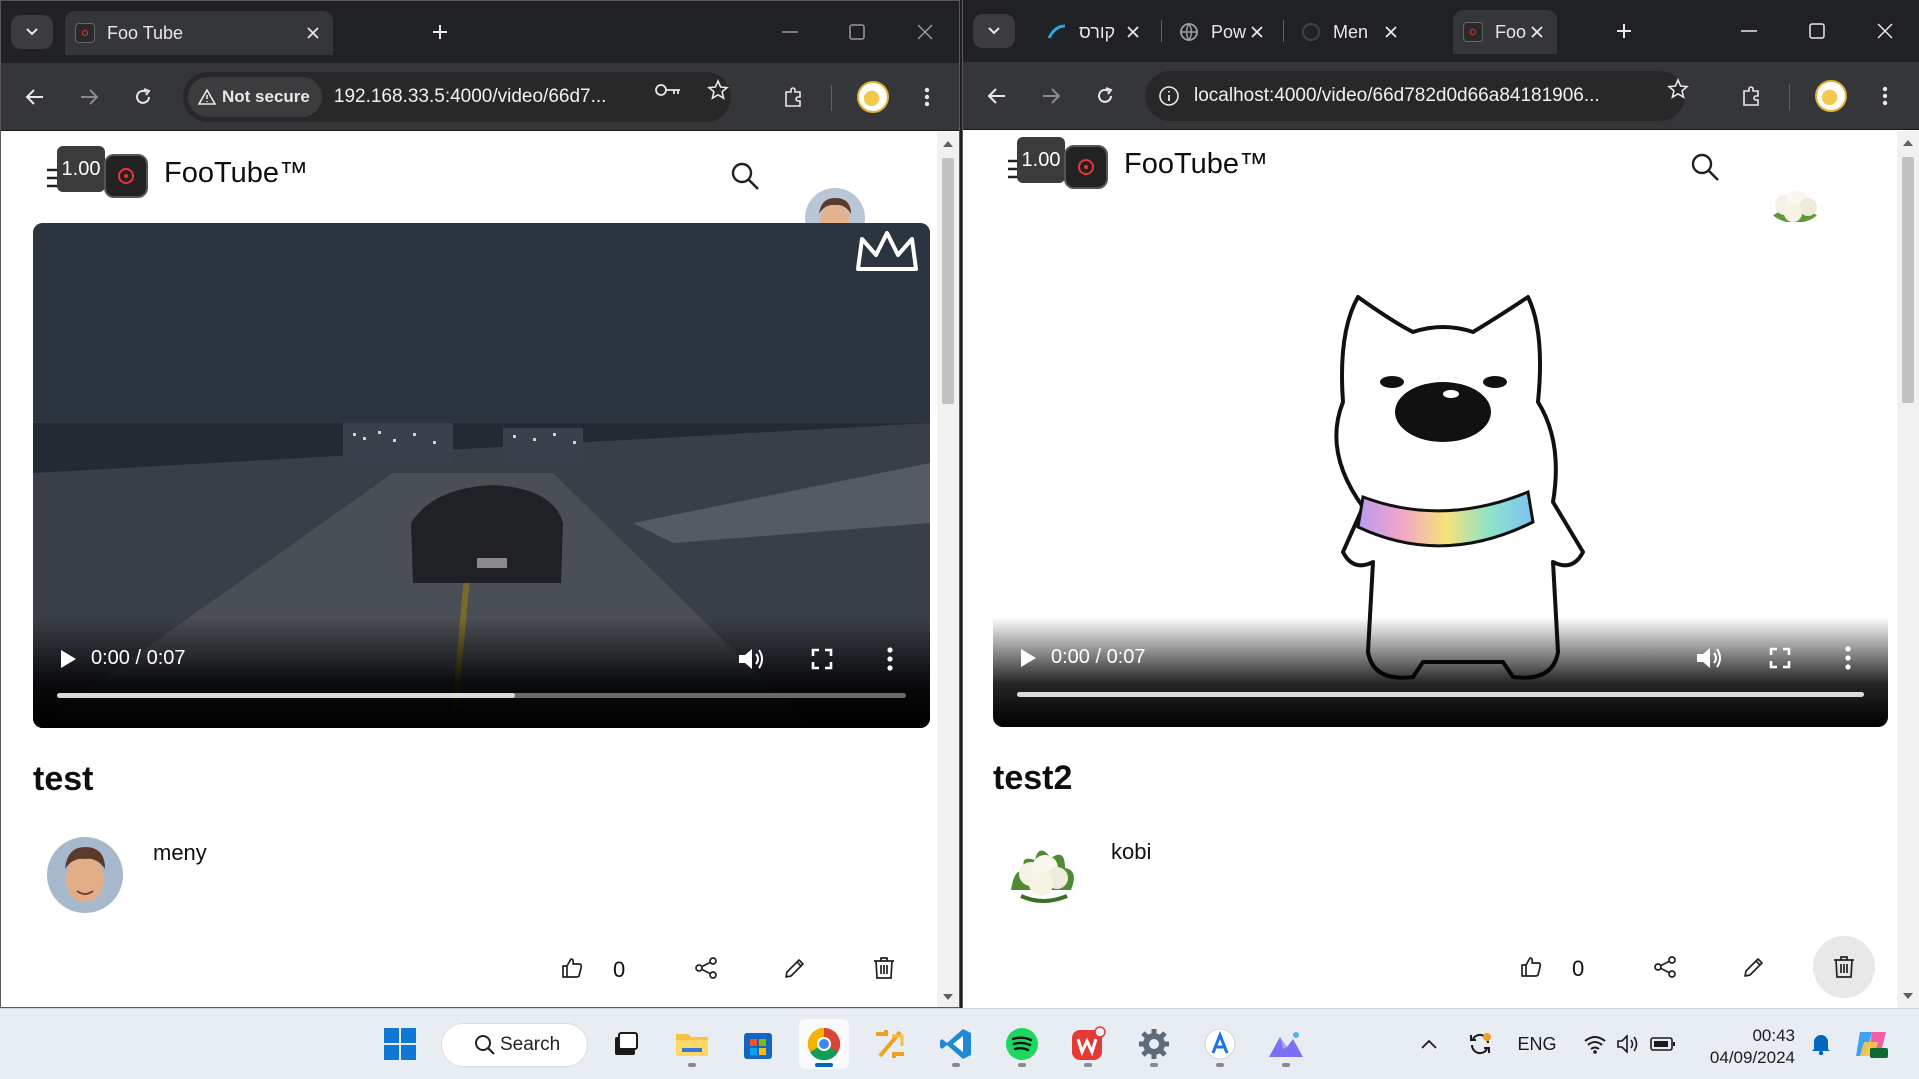 This screenshot has width=1919, height=1079. Describe the element at coordinates (1821, 1044) in the screenshot. I see `notifications-button` at that location.